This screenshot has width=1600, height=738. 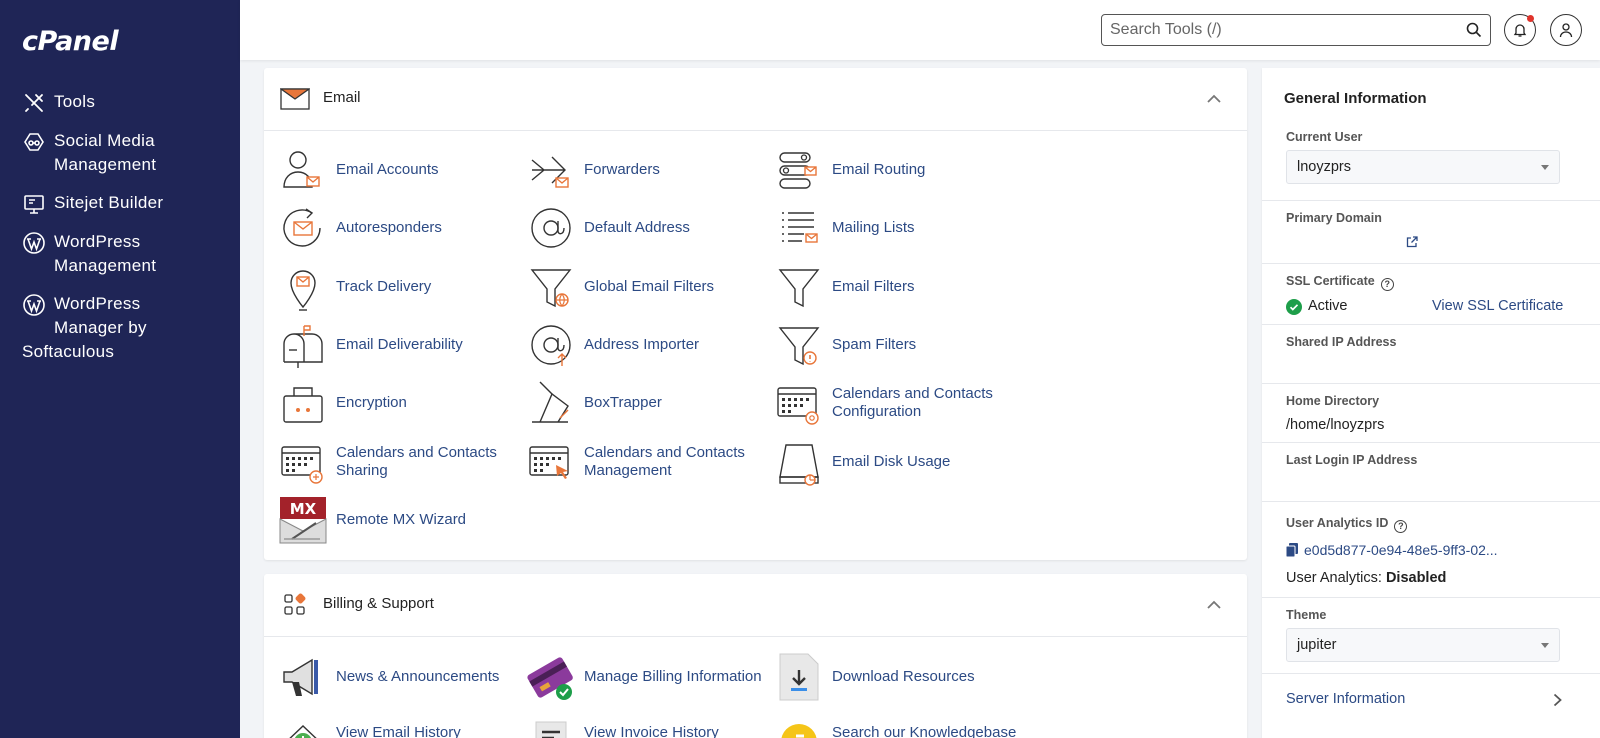 What do you see at coordinates (1335, 425) in the screenshot?
I see `home-dir-value: /home/lnoyzprs` at bounding box center [1335, 425].